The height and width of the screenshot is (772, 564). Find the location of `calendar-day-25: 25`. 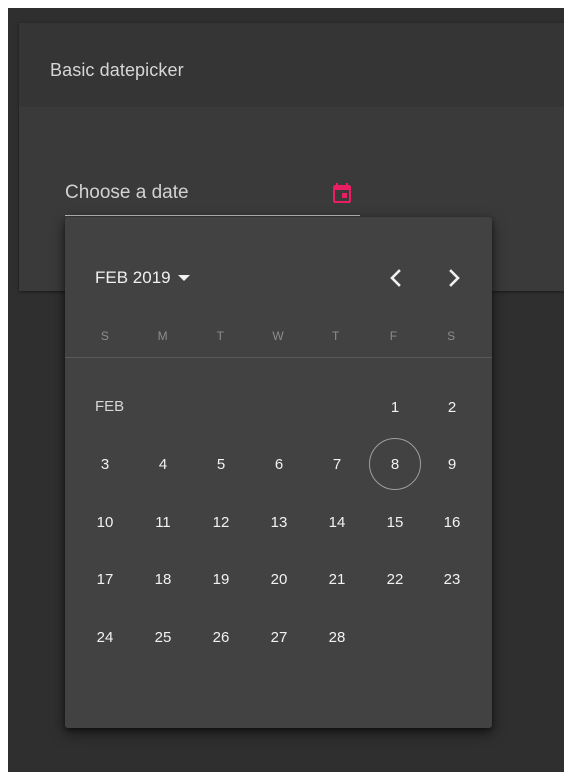

calendar-day-25: 25 is located at coordinates (163, 637).